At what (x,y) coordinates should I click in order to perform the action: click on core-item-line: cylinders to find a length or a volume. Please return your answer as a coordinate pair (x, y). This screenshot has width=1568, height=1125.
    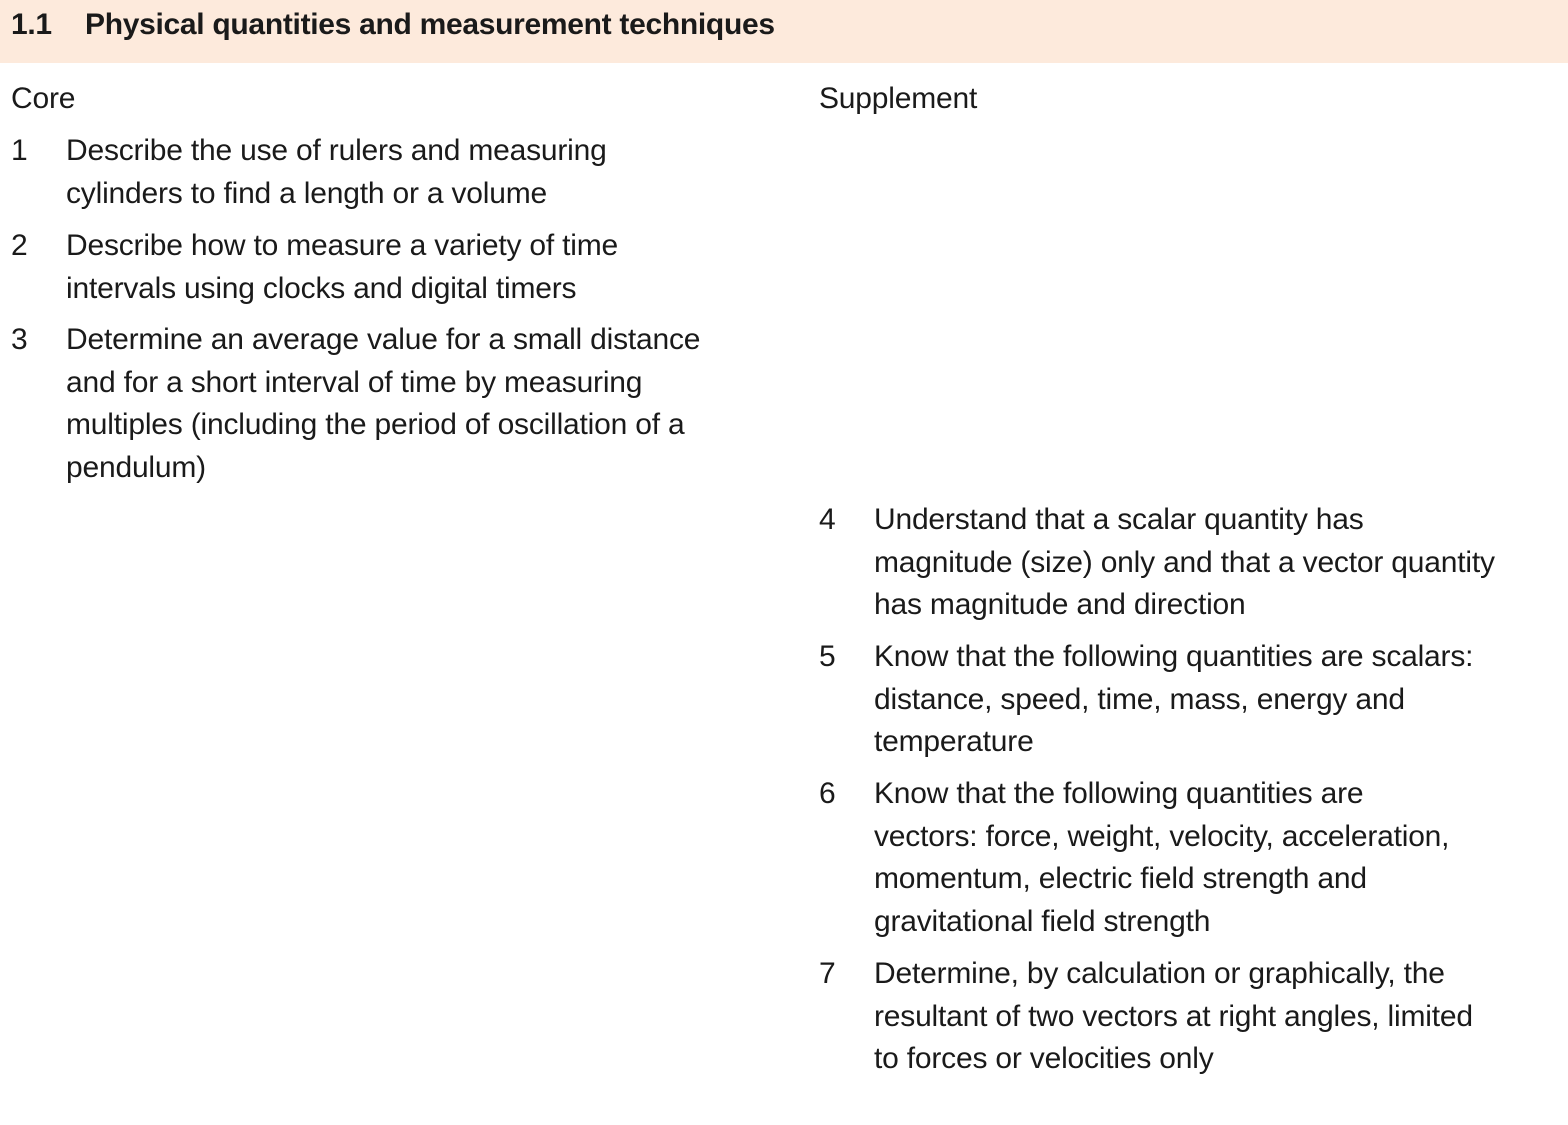
    Looking at the image, I should click on (306, 193).